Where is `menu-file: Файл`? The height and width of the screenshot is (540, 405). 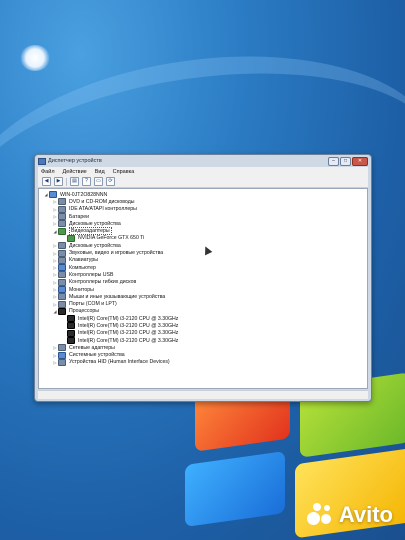
menu-file: Файл is located at coordinates (48, 172).